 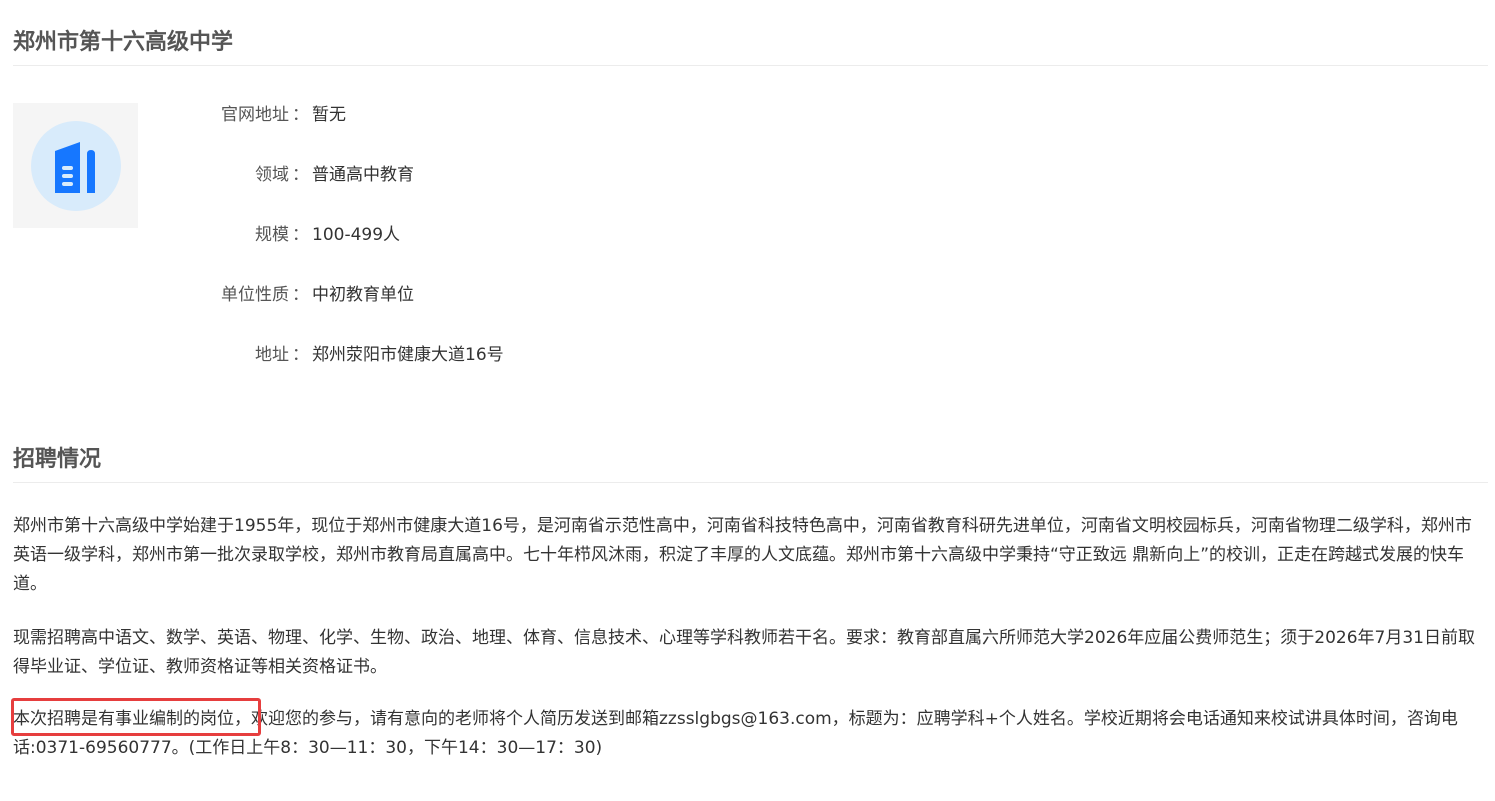 What do you see at coordinates (123, 42) in the screenshot?
I see `company-name-heading: 郑州市第十六高级中学` at bounding box center [123, 42].